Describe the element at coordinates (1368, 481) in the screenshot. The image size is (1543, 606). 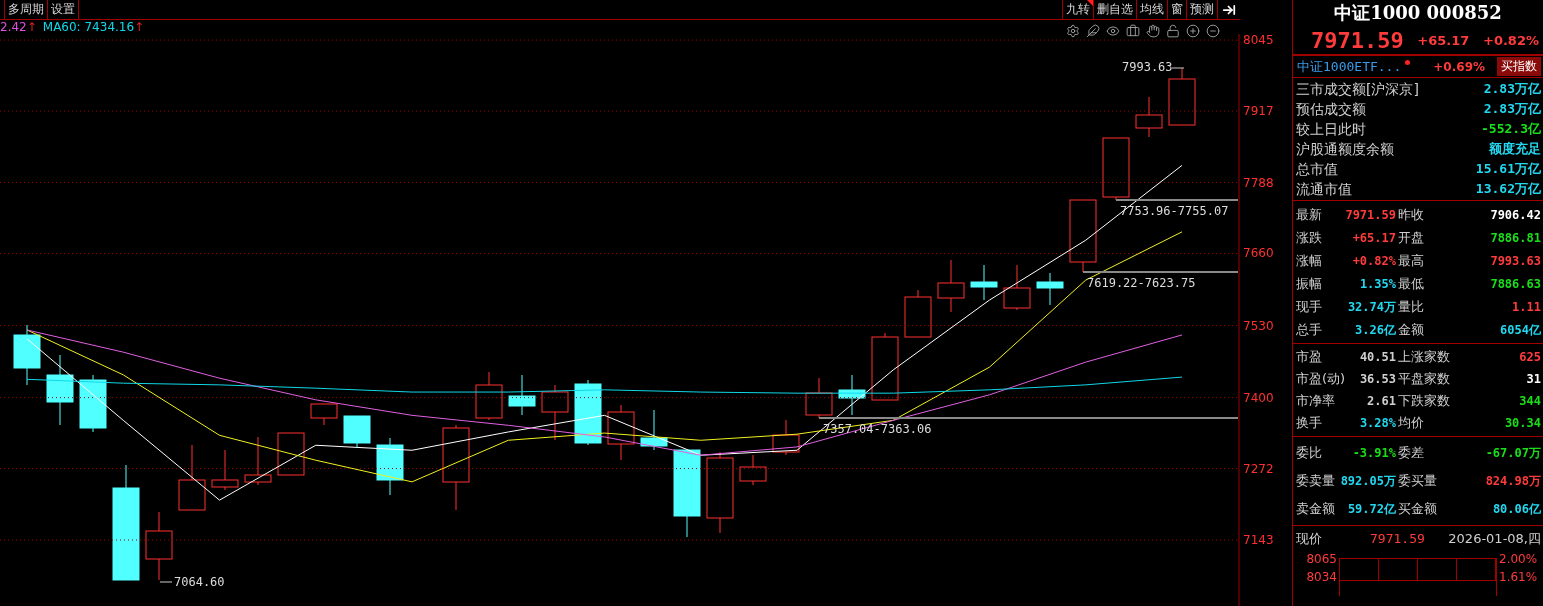
I see `stat-value: 892.05万` at that location.